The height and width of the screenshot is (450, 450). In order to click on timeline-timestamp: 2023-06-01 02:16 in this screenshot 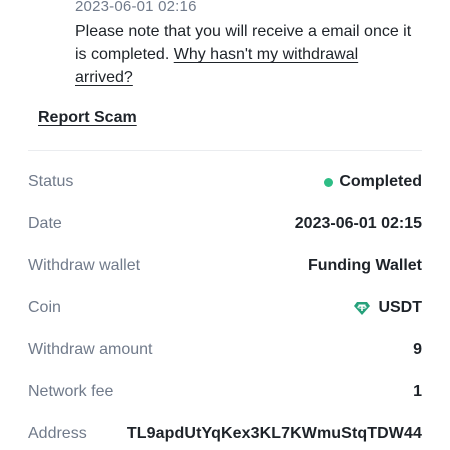, I will do `click(136, 7)`.